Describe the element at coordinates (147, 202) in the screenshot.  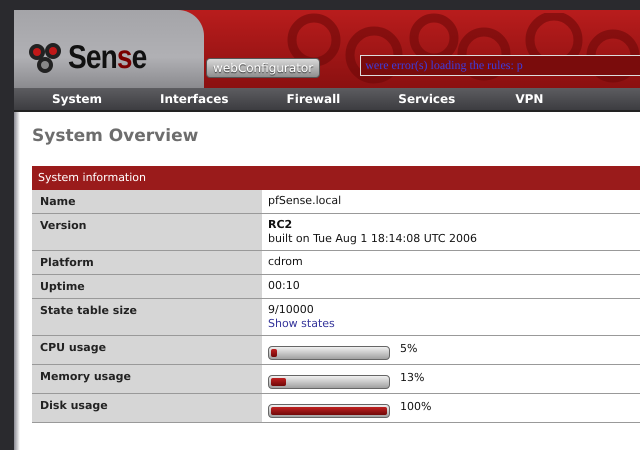
I see `row-label: Name` at that location.